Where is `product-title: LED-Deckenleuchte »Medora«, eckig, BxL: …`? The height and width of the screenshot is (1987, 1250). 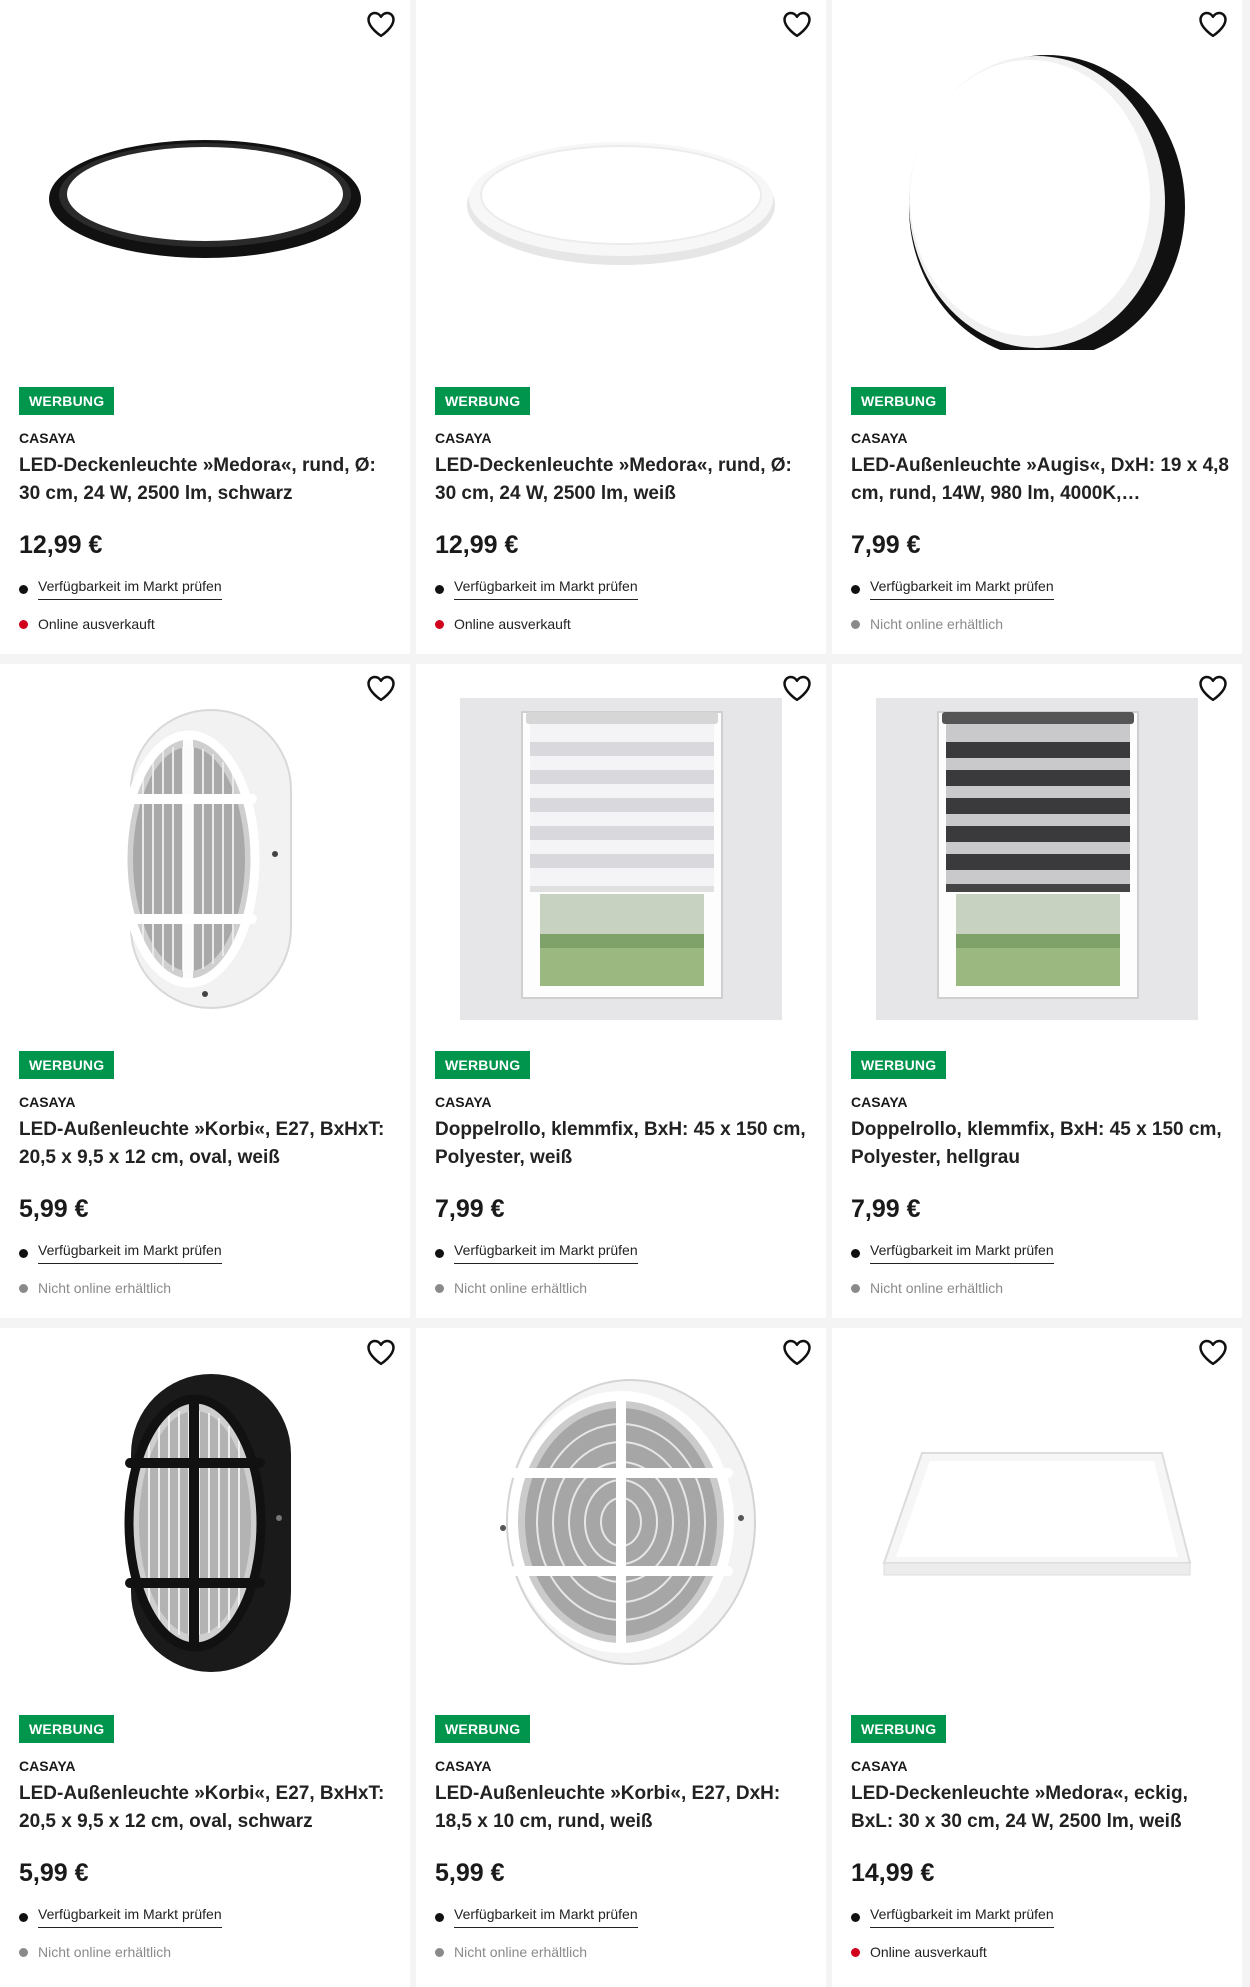
product-title: LED-Deckenleuchte »Medora«, eckig, BxL: … is located at coordinates (1041, 1808).